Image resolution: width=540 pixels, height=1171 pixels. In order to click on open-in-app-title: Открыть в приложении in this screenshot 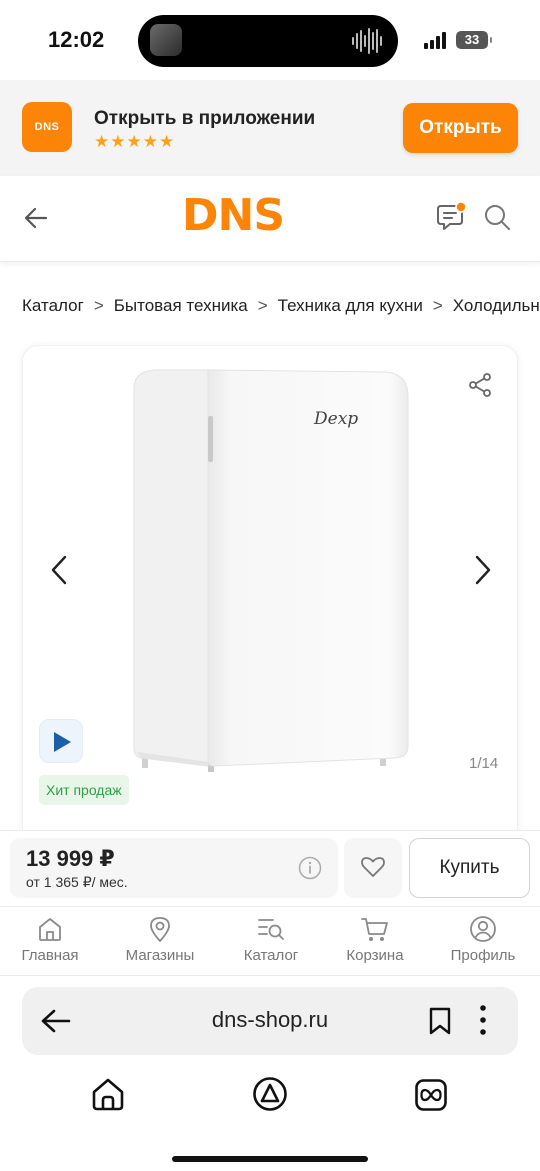, I will do `click(205, 118)`.